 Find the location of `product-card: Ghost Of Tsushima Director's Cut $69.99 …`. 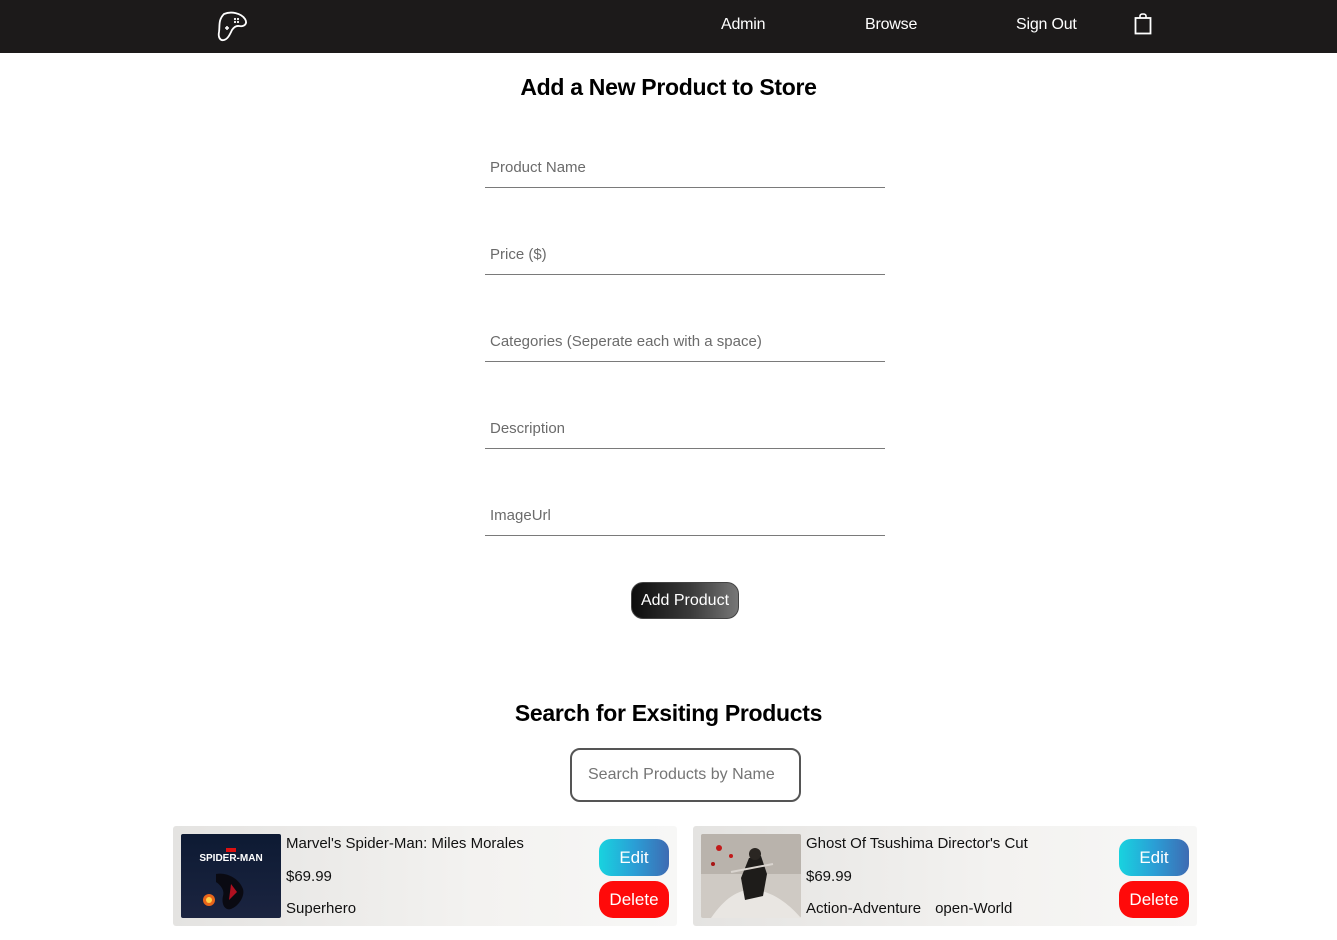

product-card: Ghost Of Tsushima Director's Cut $69.99 … is located at coordinates (945, 876).